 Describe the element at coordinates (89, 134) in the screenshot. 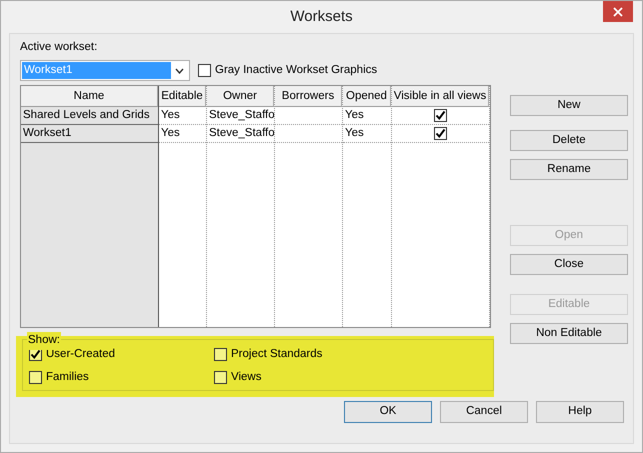

I see `row-header: Workset1` at that location.